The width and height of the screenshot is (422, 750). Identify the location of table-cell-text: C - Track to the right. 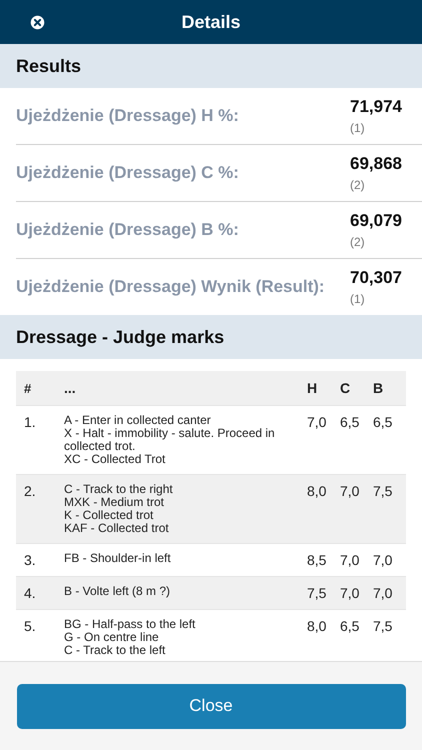
(119, 489).